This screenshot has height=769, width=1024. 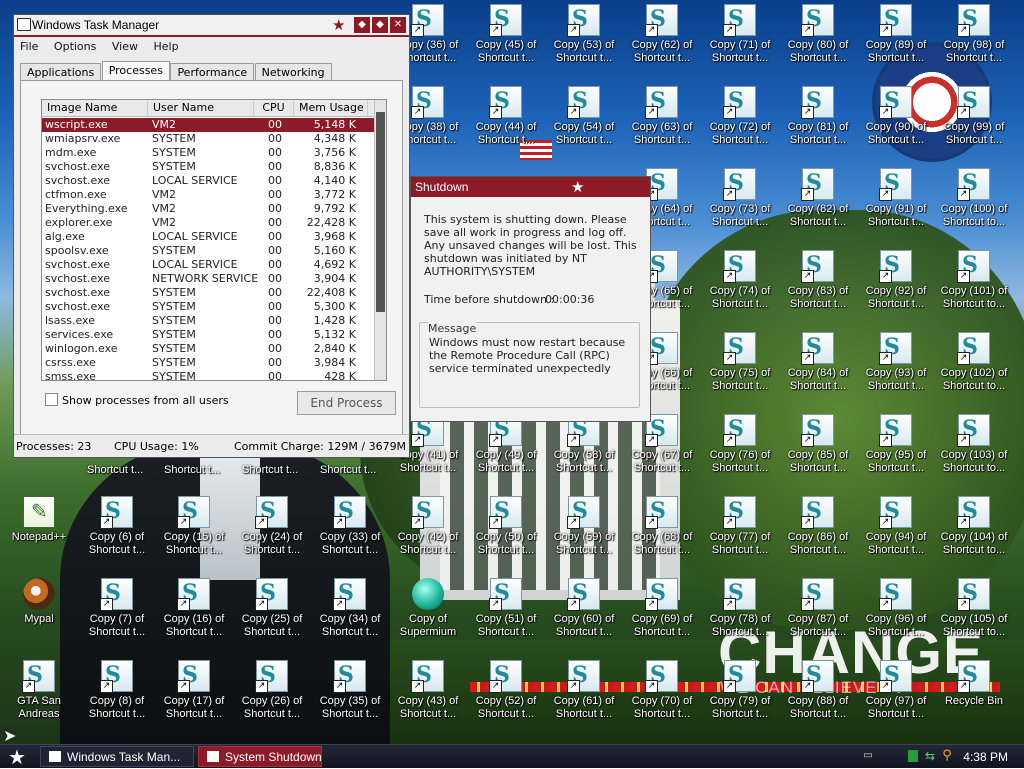 I want to click on network-icon: ⇆, so click(x=930, y=756).